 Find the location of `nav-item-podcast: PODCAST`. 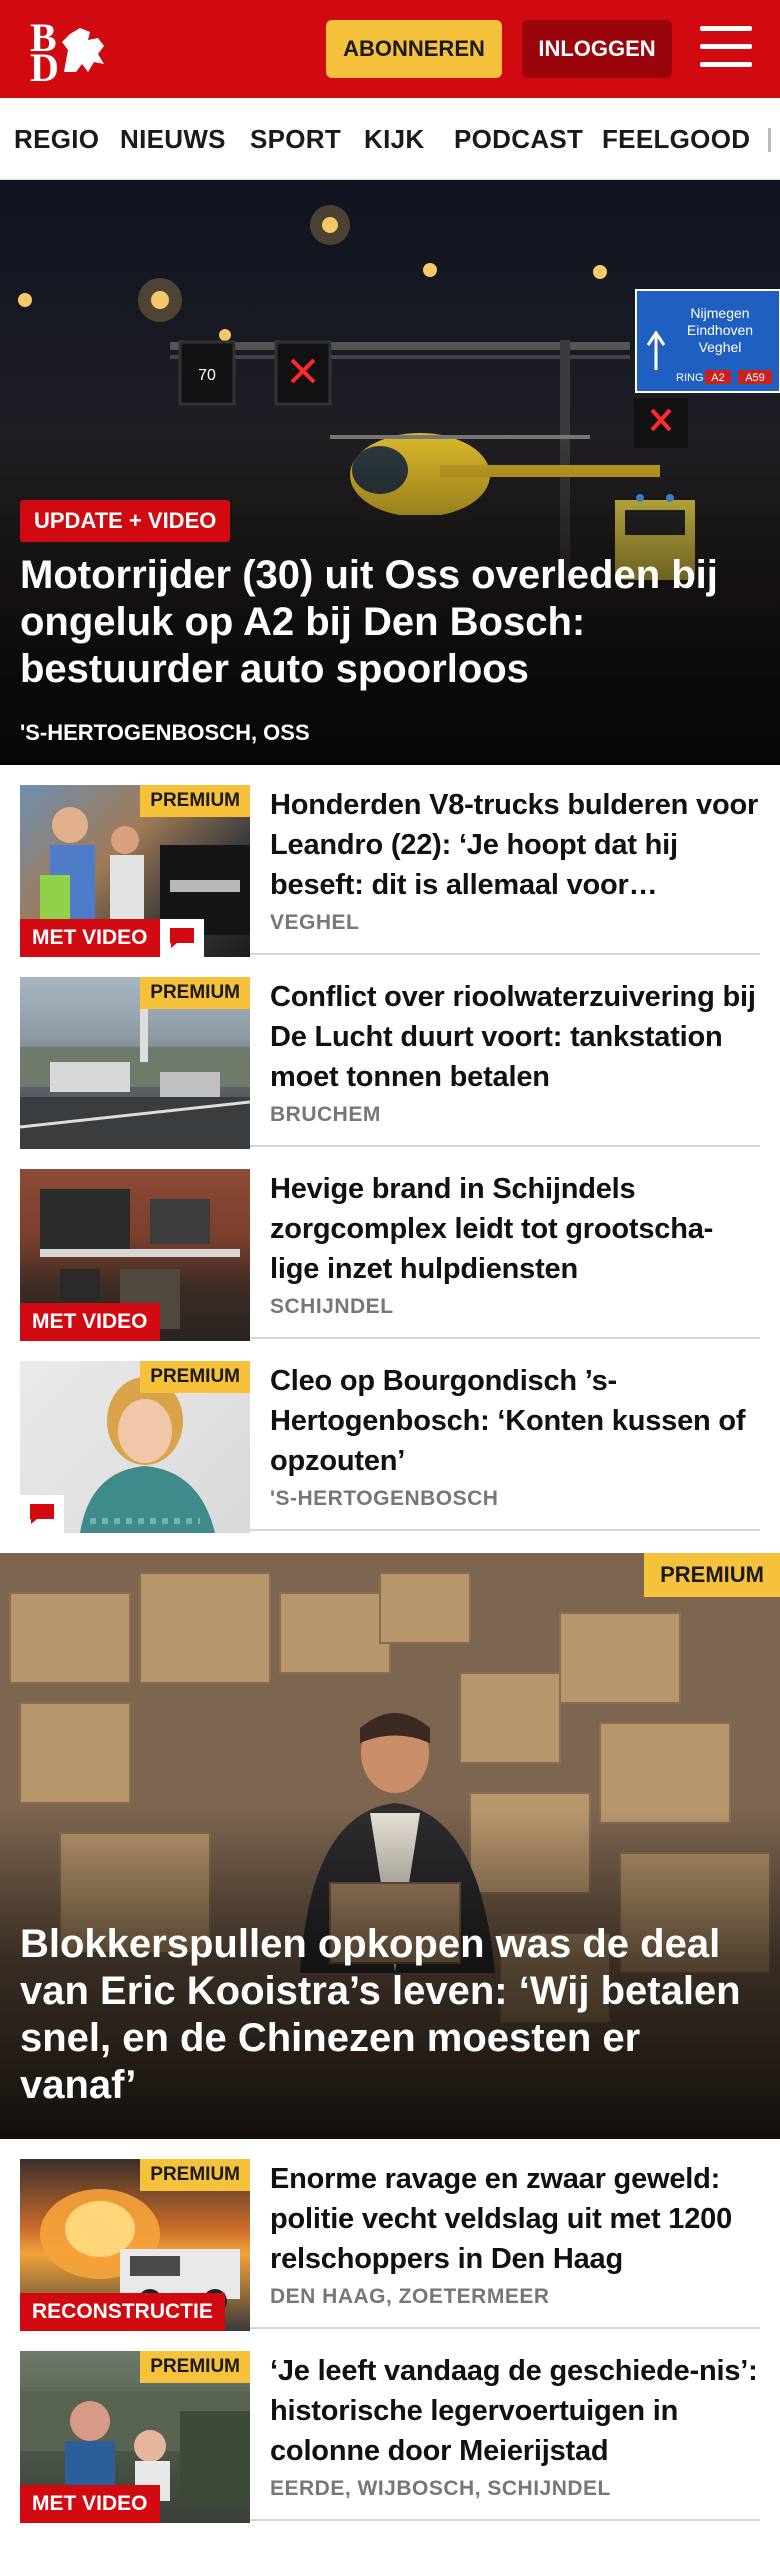

nav-item-podcast: PODCAST is located at coordinates (518, 138).